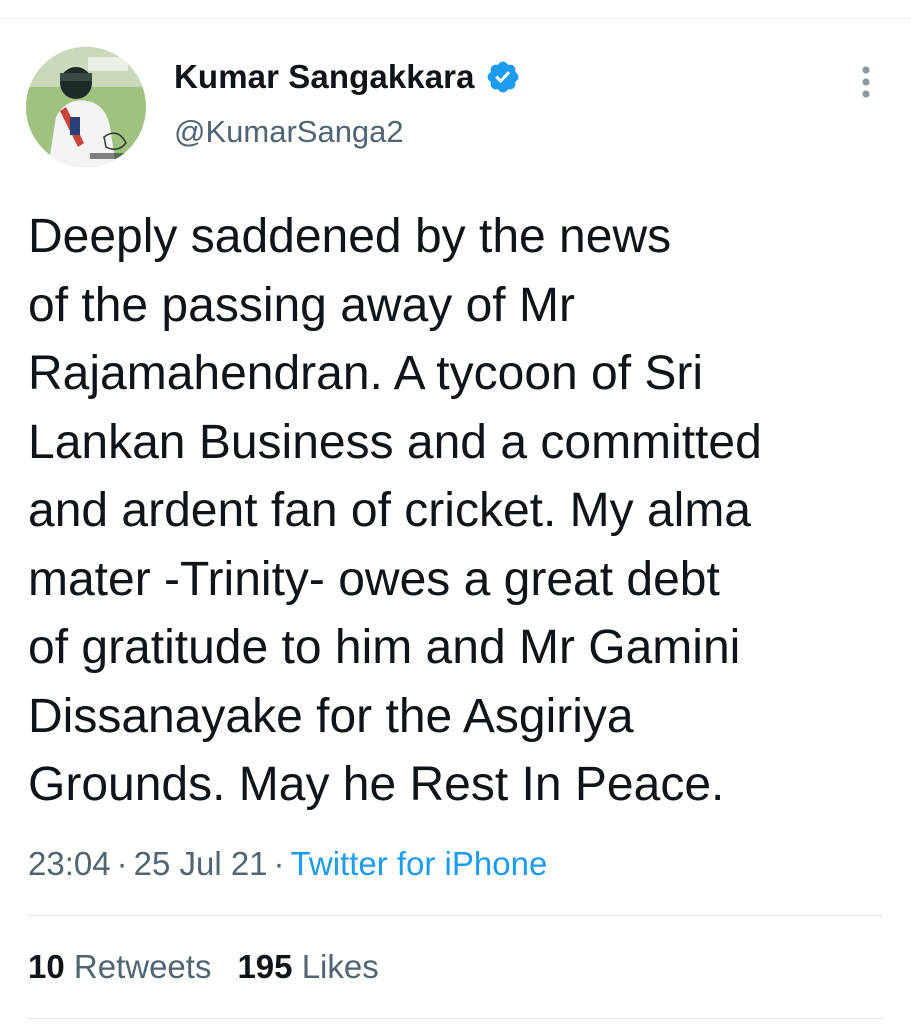 Image resolution: width=911 pixels, height=1024 pixels. I want to click on likes-label: Likes, so click(340, 966).